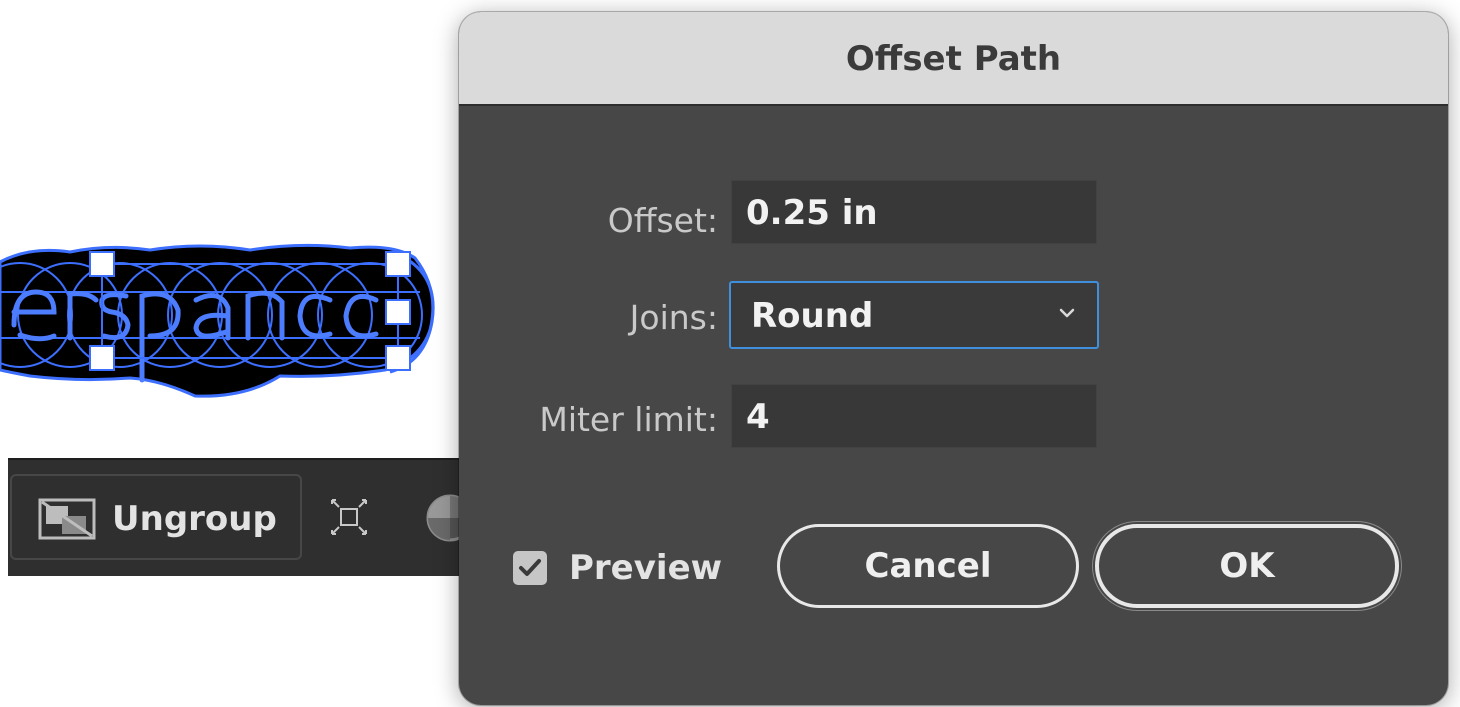 This screenshot has width=1460, height=707. I want to click on preview-label: Preview, so click(646, 568).